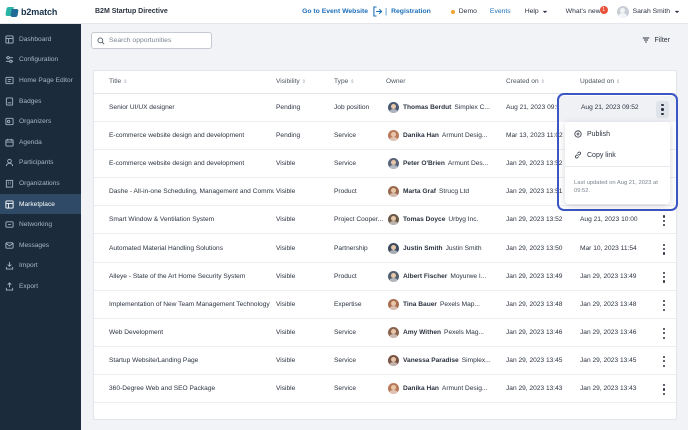  What do you see at coordinates (9, 224) in the screenshot?
I see `networking-icon` at bounding box center [9, 224].